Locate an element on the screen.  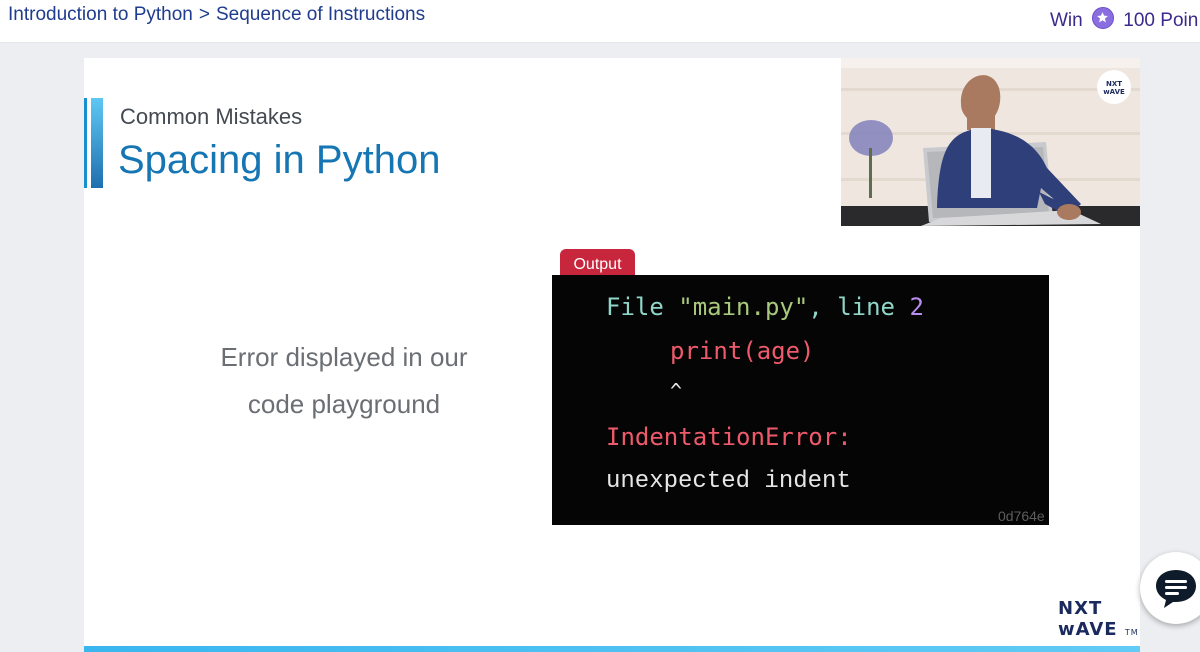
logo-trademark: TM is located at coordinates (1131, 632).